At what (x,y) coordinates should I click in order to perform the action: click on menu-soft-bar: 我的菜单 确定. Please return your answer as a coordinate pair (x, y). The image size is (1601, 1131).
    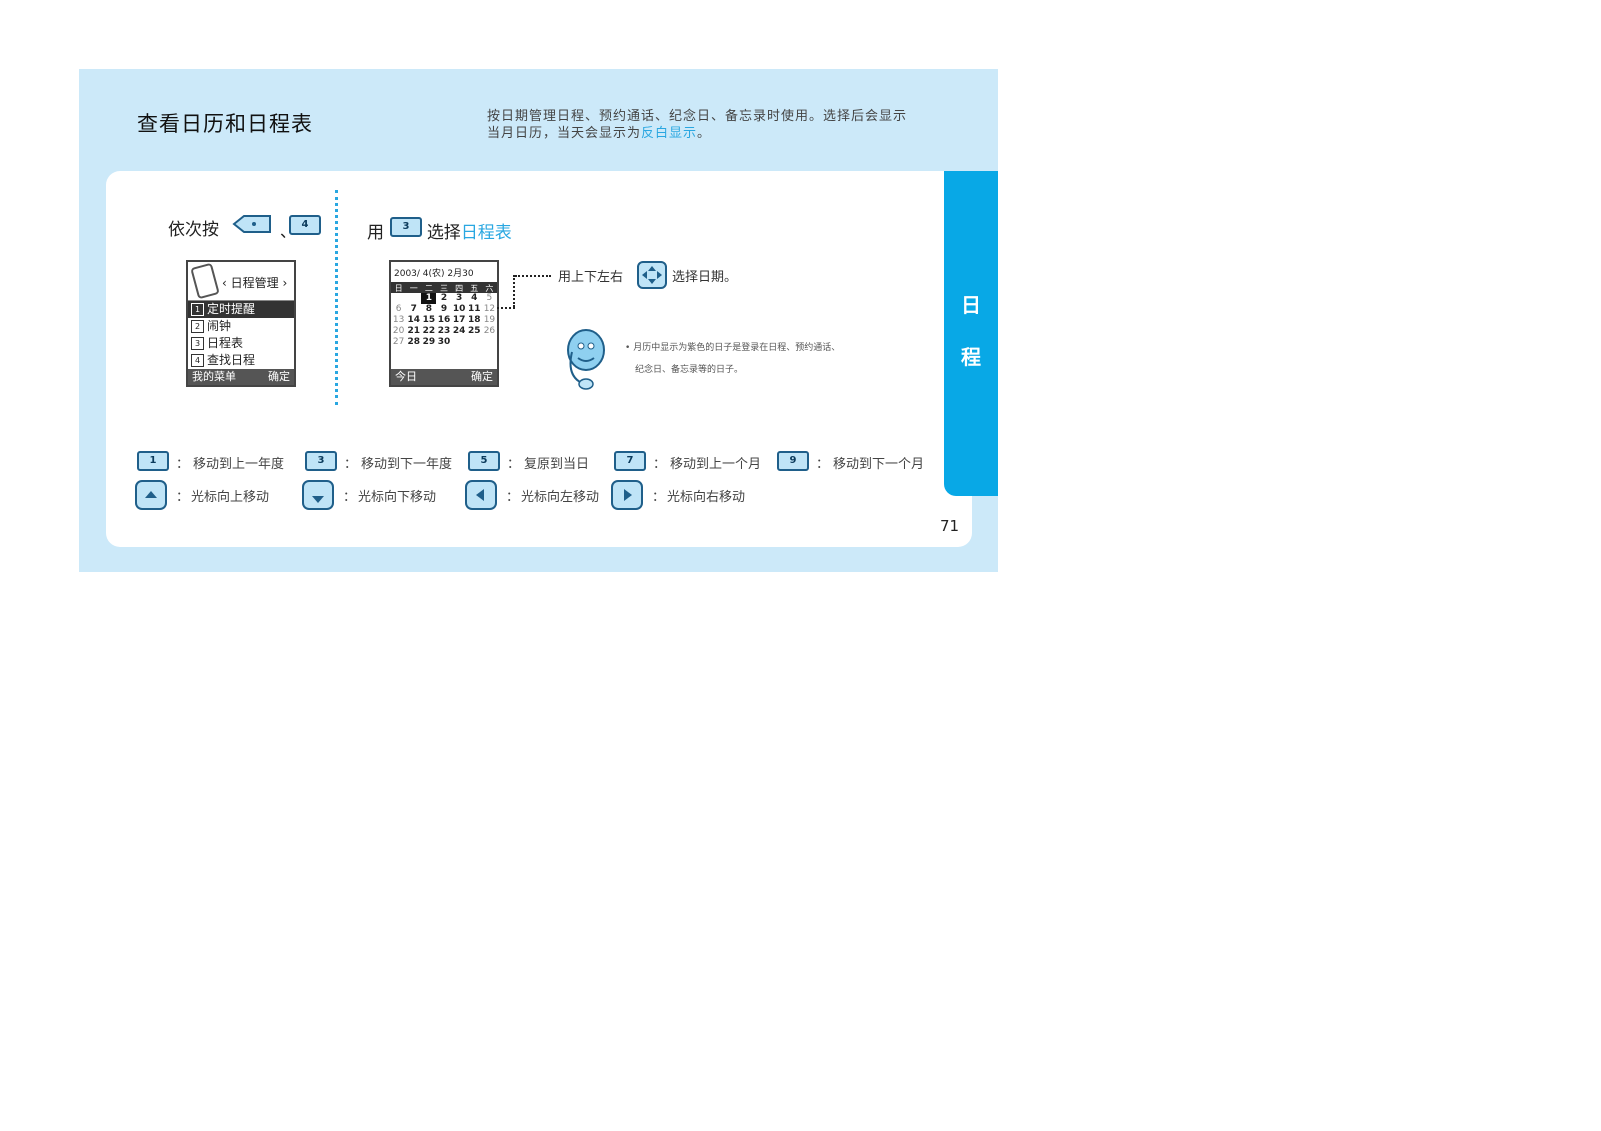
    Looking at the image, I should click on (241, 377).